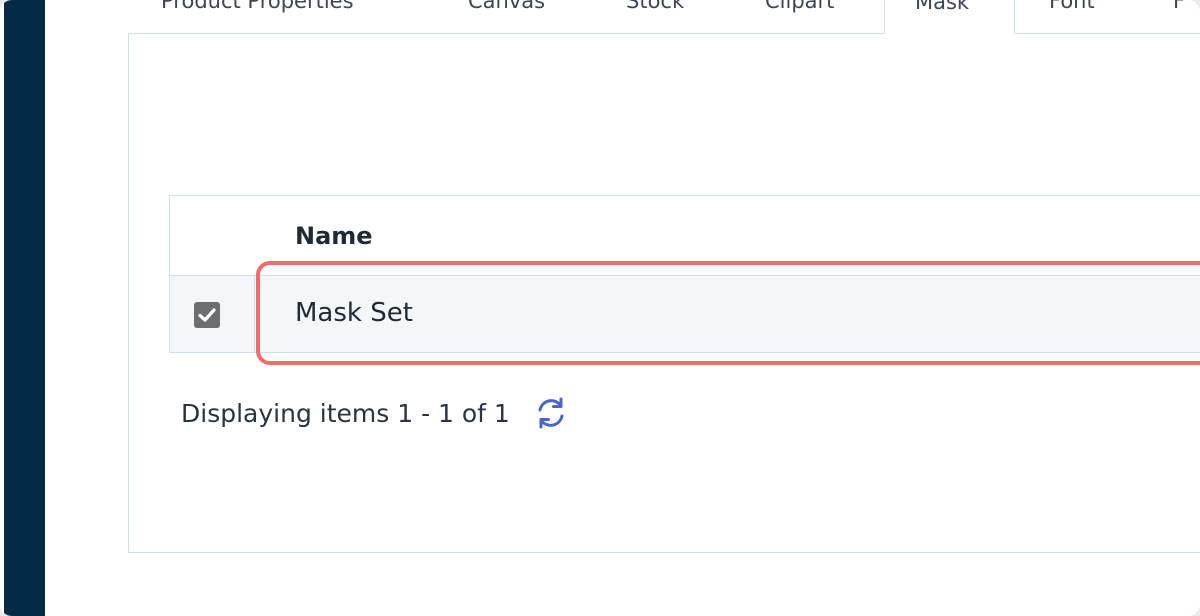 This screenshot has width=1200, height=616. I want to click on row-checkbox, so click(207, 315).